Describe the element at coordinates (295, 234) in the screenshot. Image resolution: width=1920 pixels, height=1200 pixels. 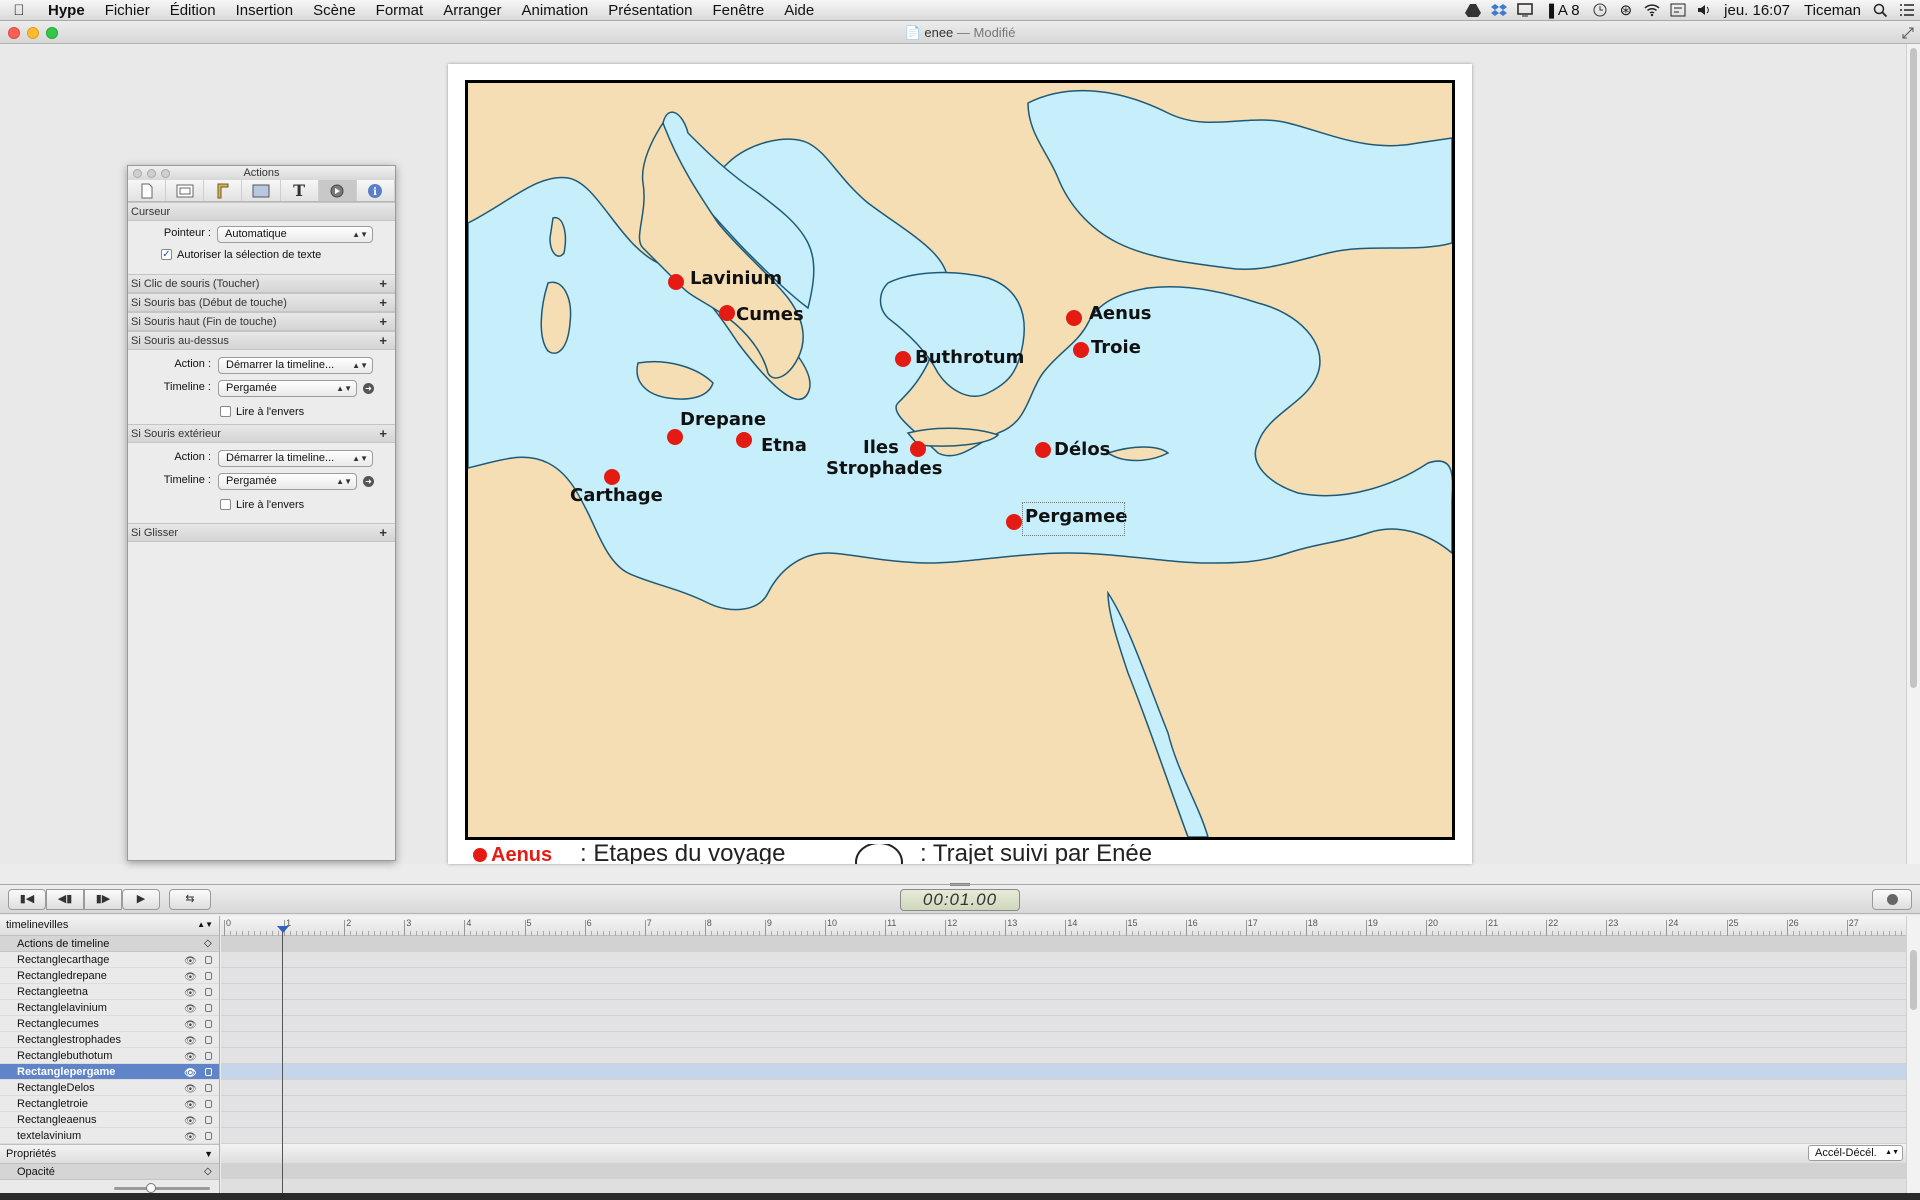
I see `pointer-select: Automatique ▲▼` at that location.